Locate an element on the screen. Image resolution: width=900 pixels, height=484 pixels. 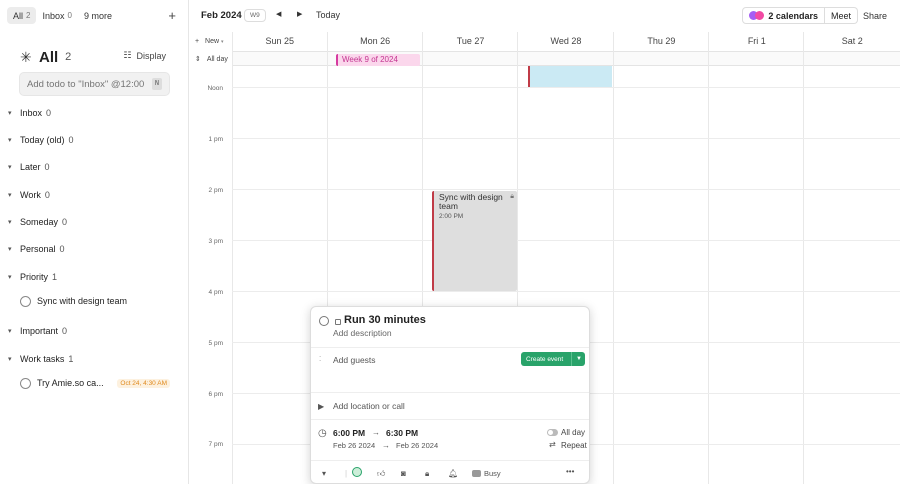
sync-event: Sync with design team 2:00 PM 🔒︎ is located at coordinates (474, 241).